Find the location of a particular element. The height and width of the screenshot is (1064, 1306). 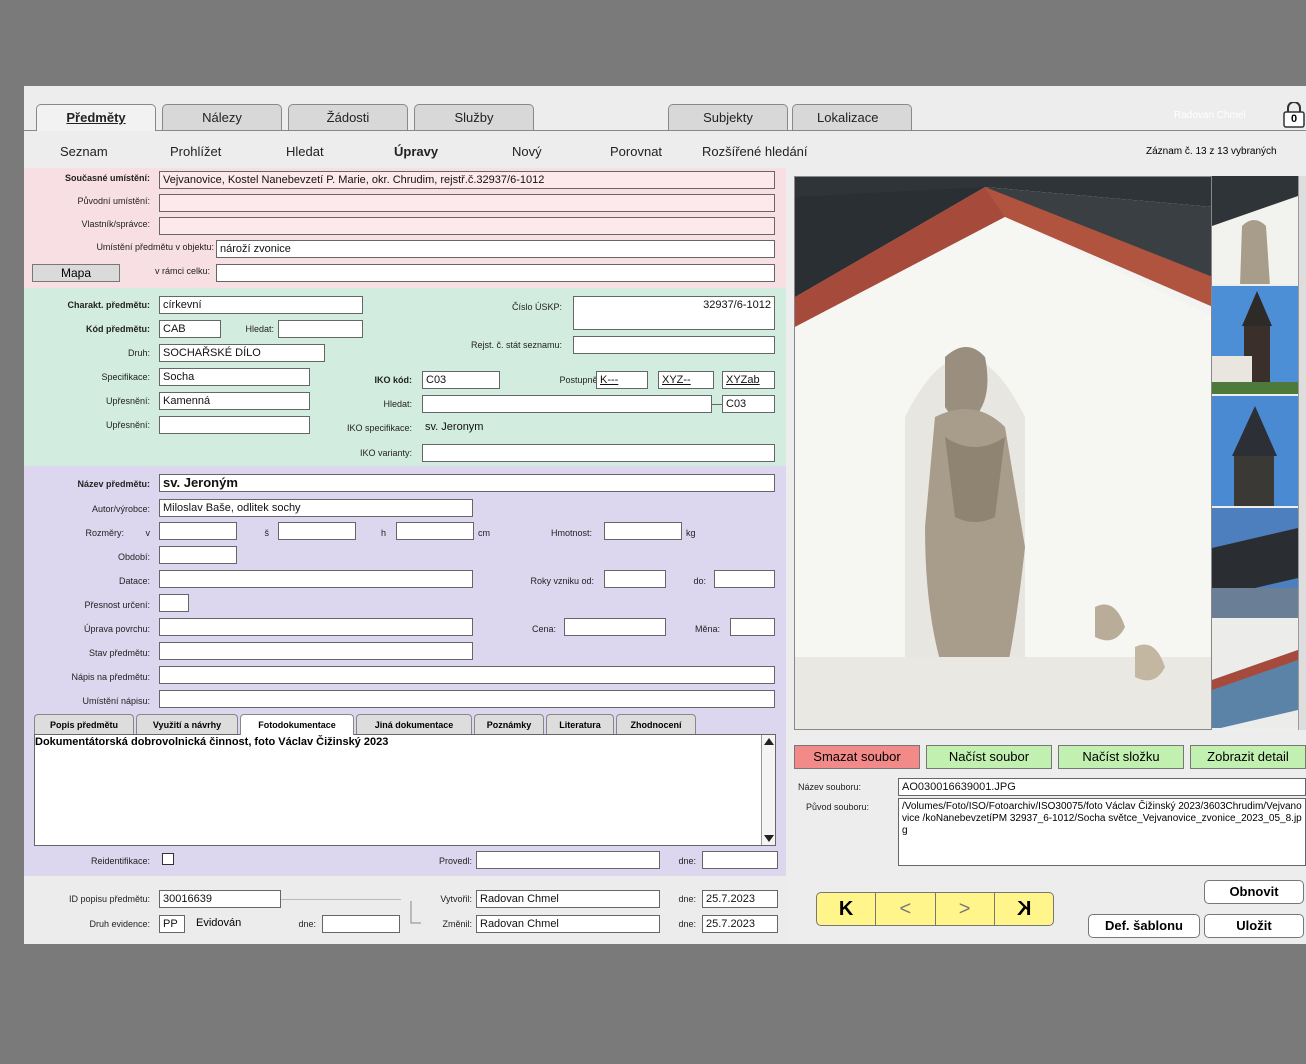

nazev-souboru-field: AO030016639001.JPG is located at coordinates (1102, 787).